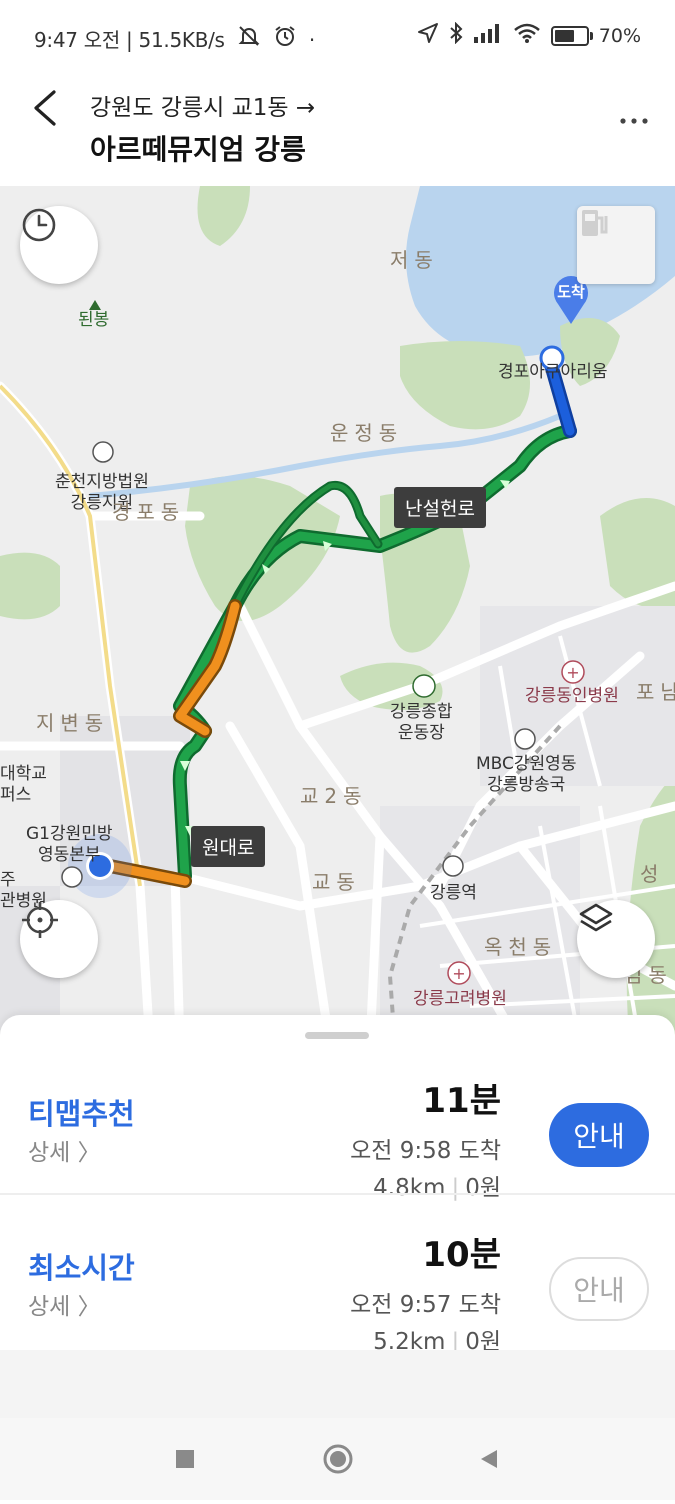  Describe the element at coordinates (367, 433) in the screenshot. I see `map-label-unjeong-dong: 운정동` at that location.